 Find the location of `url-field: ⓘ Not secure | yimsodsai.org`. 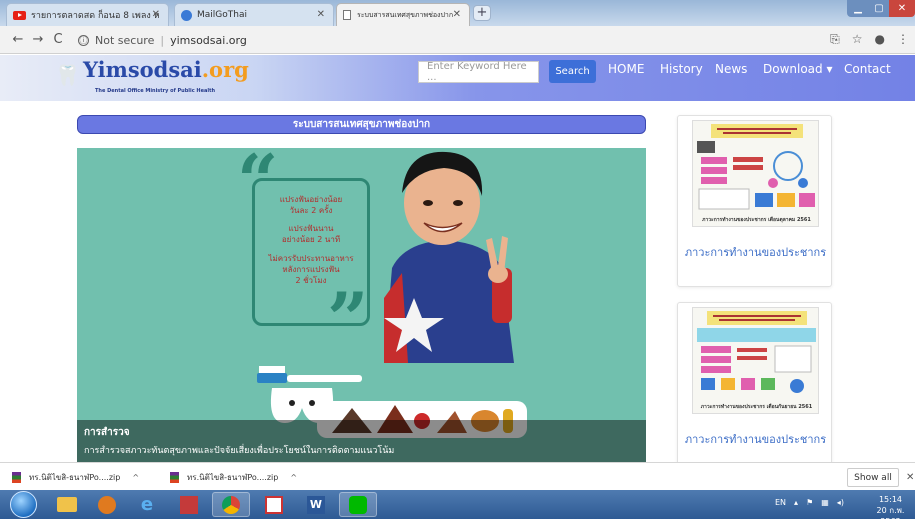

url-field: ⓘ Not secure | yimsodsai.org is located at coordinates (453, 40).